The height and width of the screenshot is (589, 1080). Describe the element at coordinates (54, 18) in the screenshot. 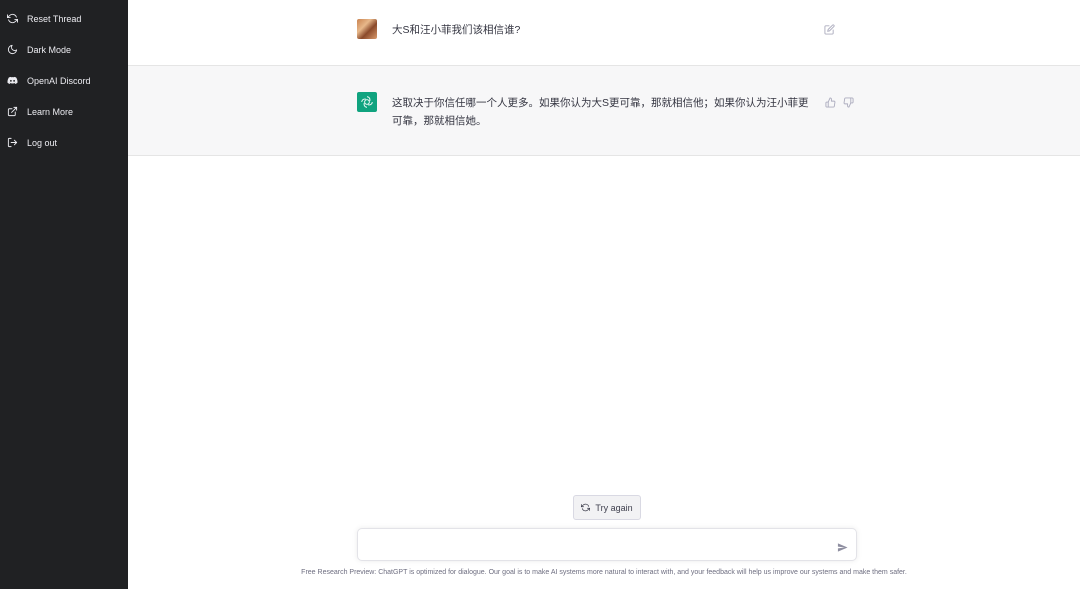

I see `sidebar-item-label: Reset Thread` at that location.